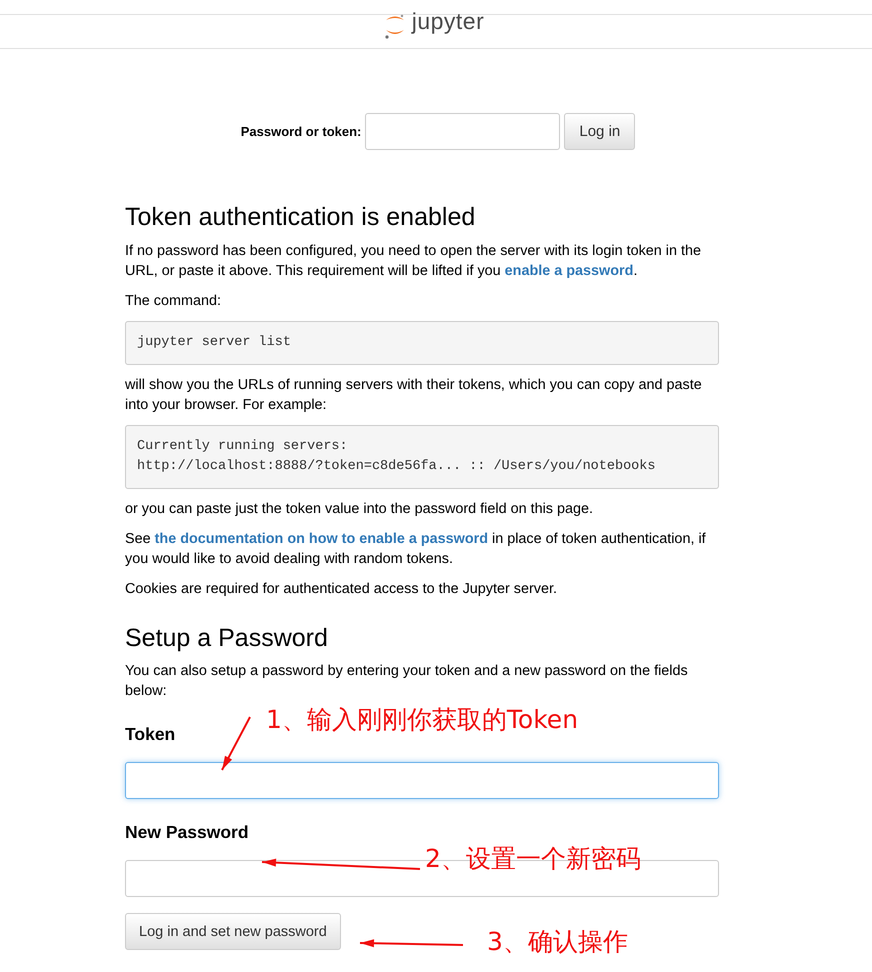 Image resolution: width=872 pixels, height=972 pixels. What do you see at coordinates (321, 539) in the screenshot?
I see `documentation-link: the documentation on how to enable a password` at bounding box center [321, 539].